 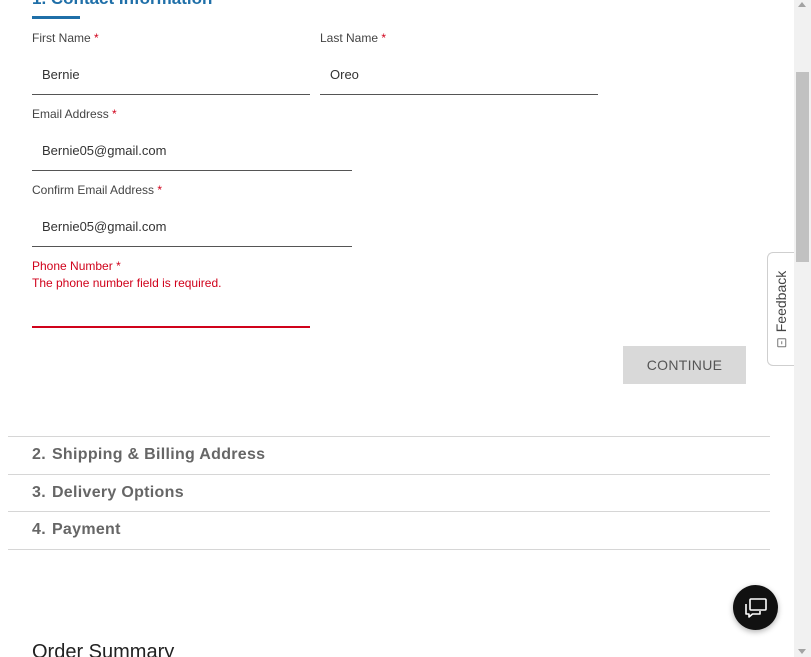 I want to click on section-contact-title: 1. Contact Information, so click(x=122, y=4).